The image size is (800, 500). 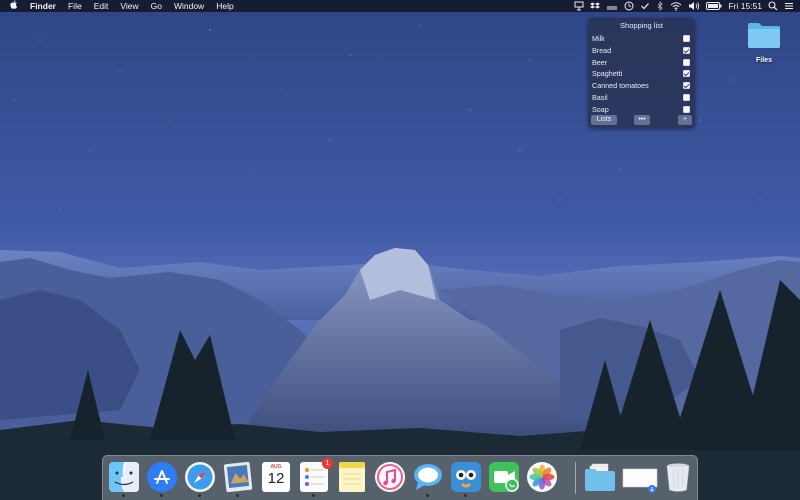 I want to click on notes-icon, so click(x=352, y=477).